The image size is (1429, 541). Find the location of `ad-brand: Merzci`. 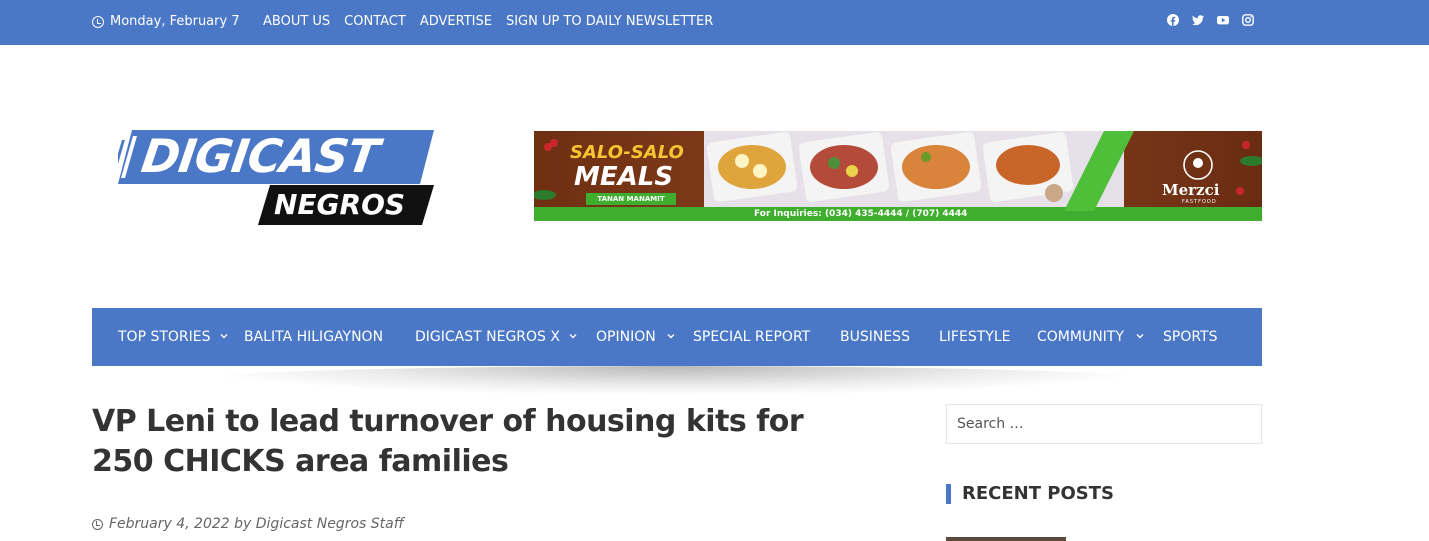

ad-brand: Merzci is located at coordinates (1191, 190).